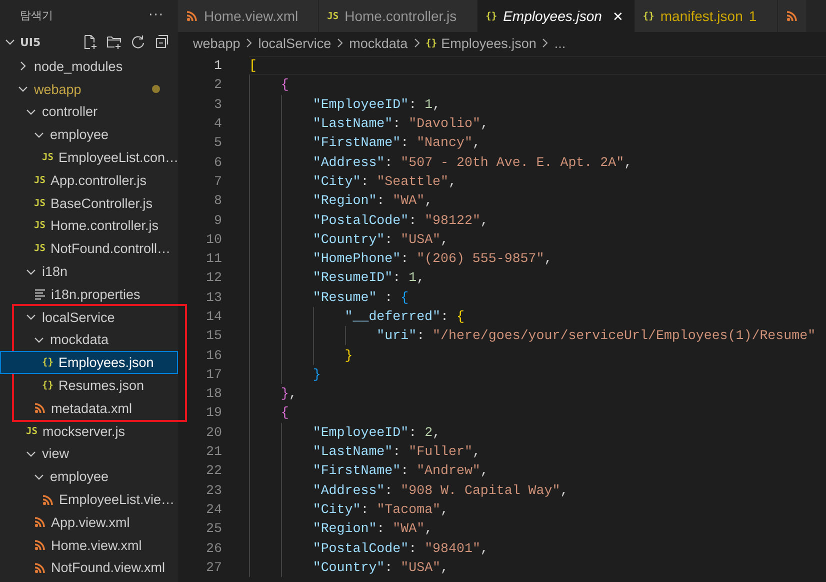 This screenshot has width=826, height=582. What do you see at coordinates (55, 272) in the screenshot?
I see `tree-label: i18n` at bounding box center [55, 272].